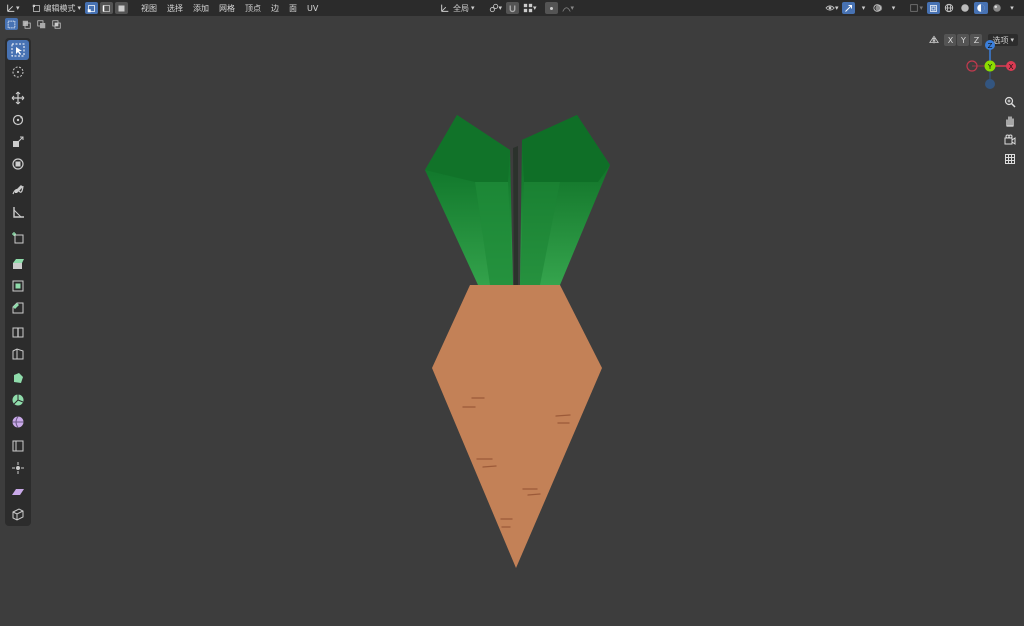  I want to click on menu-mesh: 网格, so click(227, 8).